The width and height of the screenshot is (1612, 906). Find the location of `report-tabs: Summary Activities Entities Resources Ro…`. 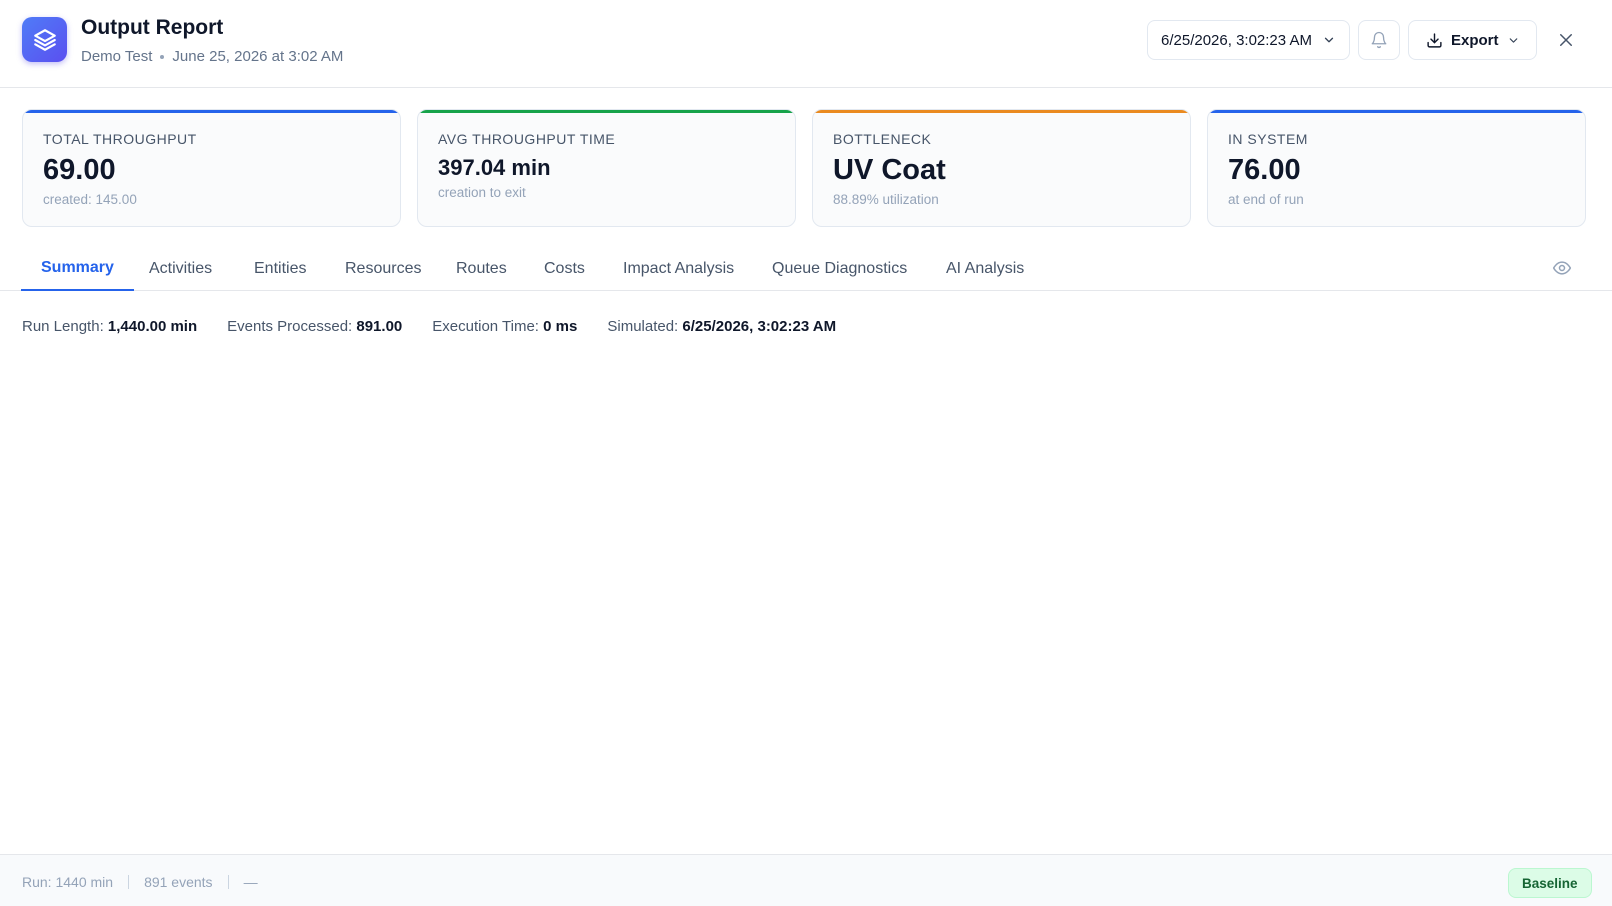

report-tabs: Summary Activities Entities Resources Ro… is located at coordinates (806, 268).